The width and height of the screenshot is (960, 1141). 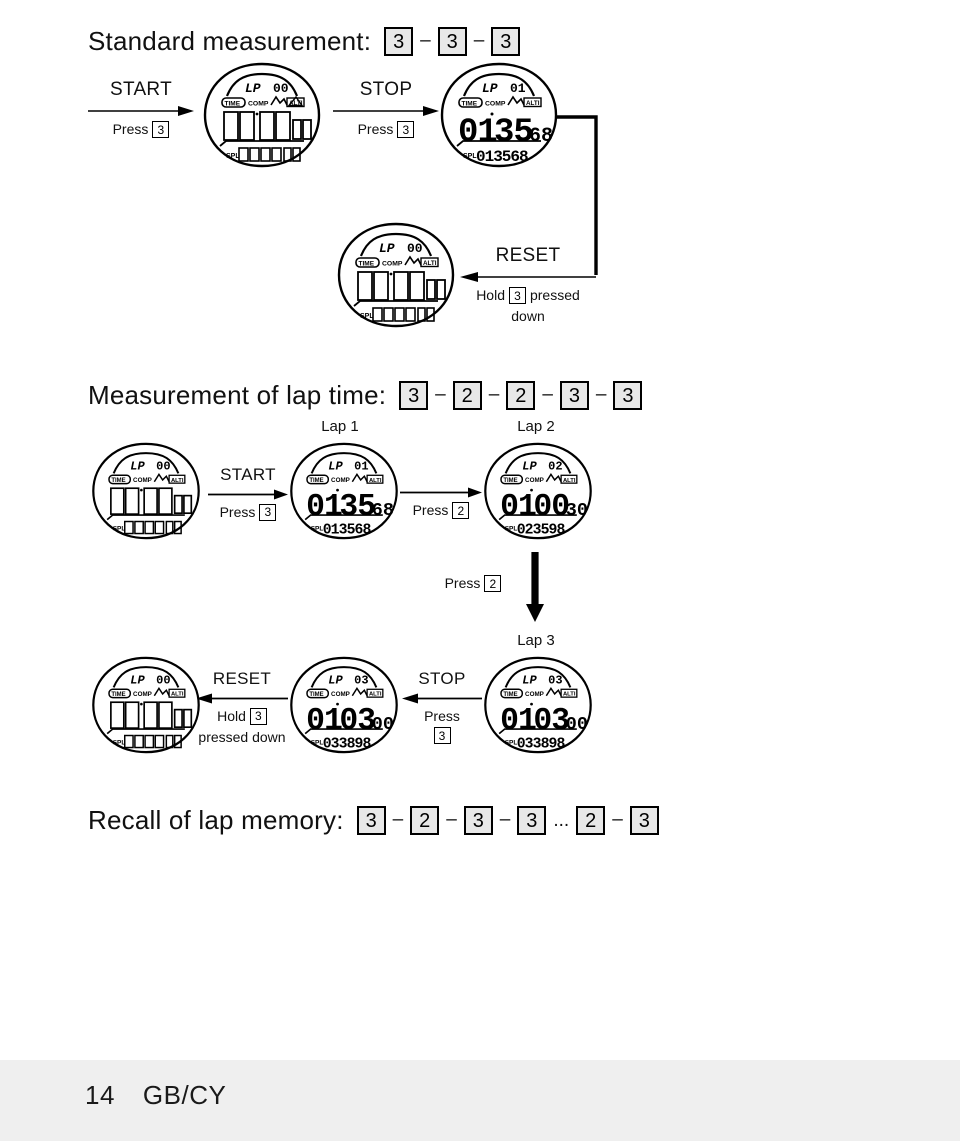 What do you see at coordinates (347, 531) in the screenshot?
I see `svg-text: 013568` at bounding box center [347, 531].